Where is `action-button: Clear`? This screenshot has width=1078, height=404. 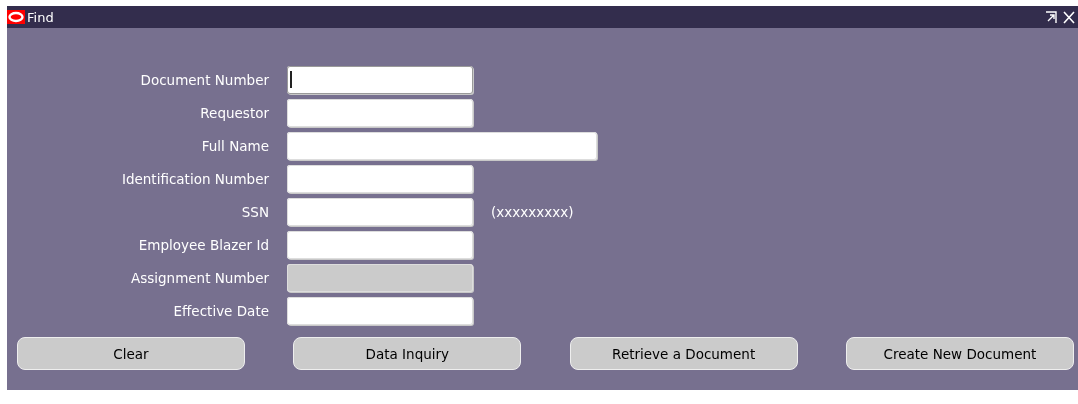 action-button: Clear is located at coordinates (131, 353).